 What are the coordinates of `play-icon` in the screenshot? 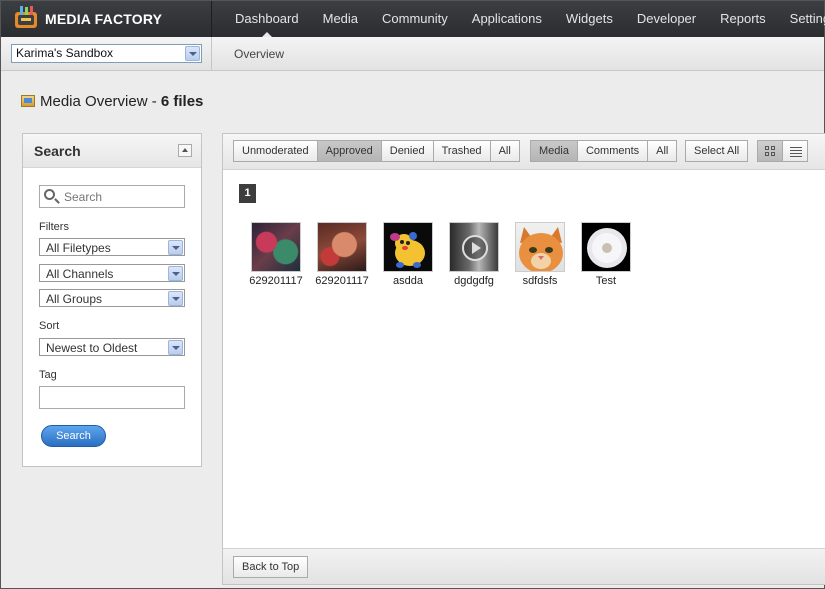 It's located at (475, 248).